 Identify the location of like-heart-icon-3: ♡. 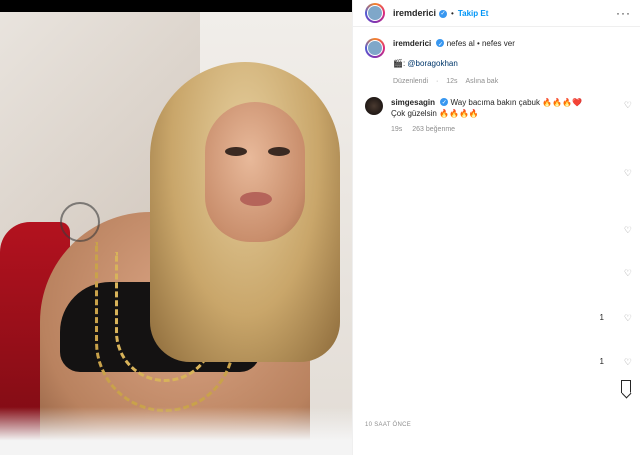
(628, 230).